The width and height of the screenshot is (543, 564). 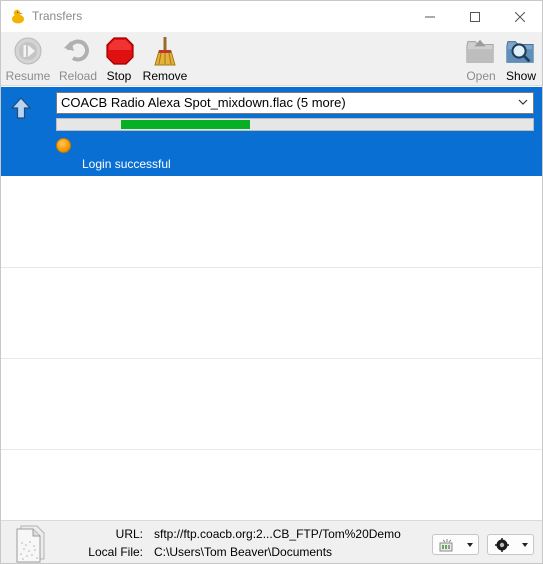 I want to click on minimize-button, so click(x=430, y=16).